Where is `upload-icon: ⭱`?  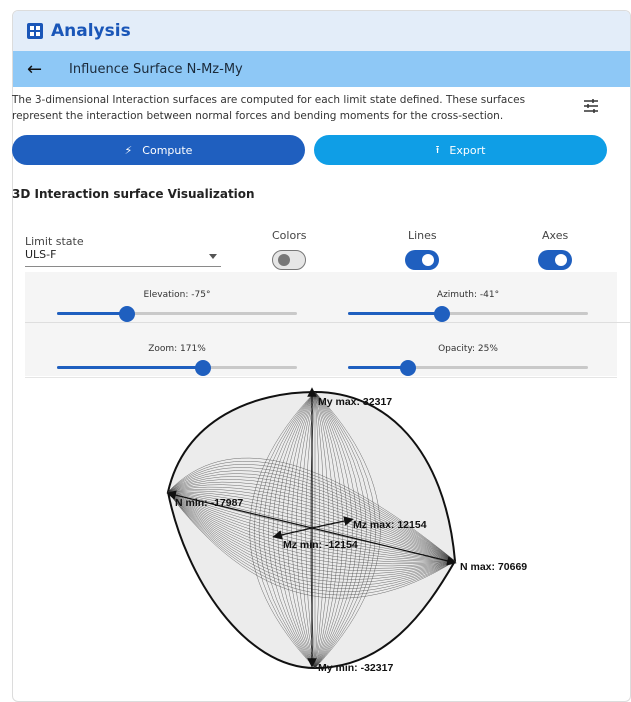
upload-icon: ⭱ is located at coordinates (437, 149).